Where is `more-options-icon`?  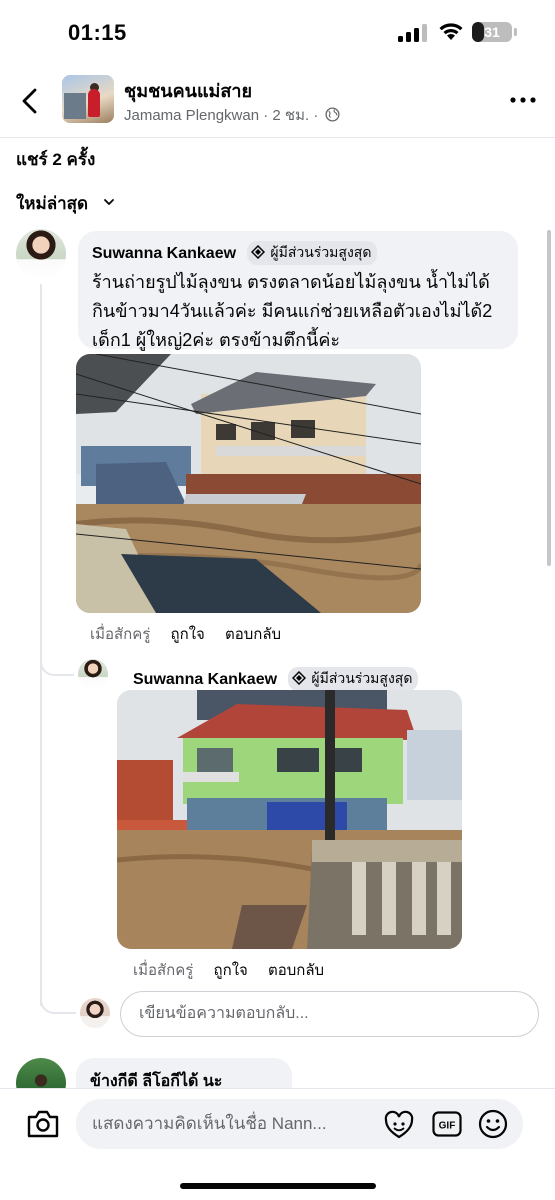 more-options-icon is located at coordinates (523, 100).